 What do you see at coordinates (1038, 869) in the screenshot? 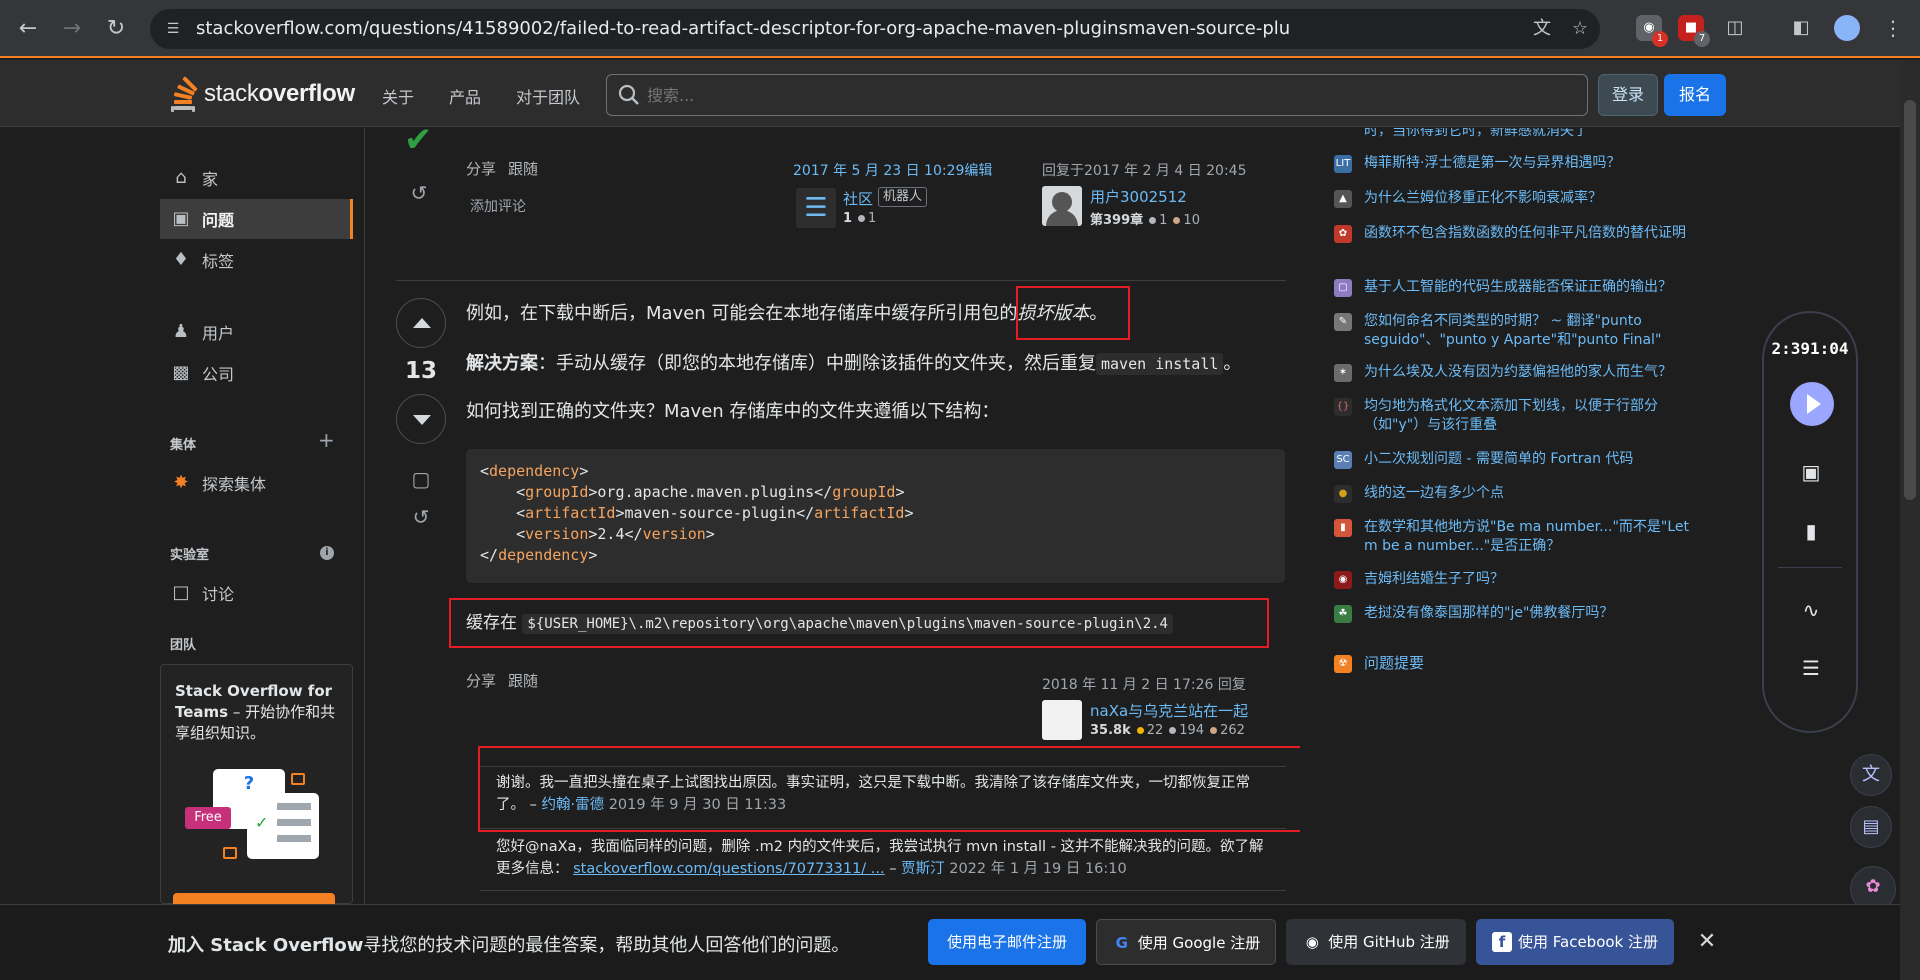
I see `comment-time: 2022 年 1 月 19 日 16:10` at bounding box center [1038, 869].